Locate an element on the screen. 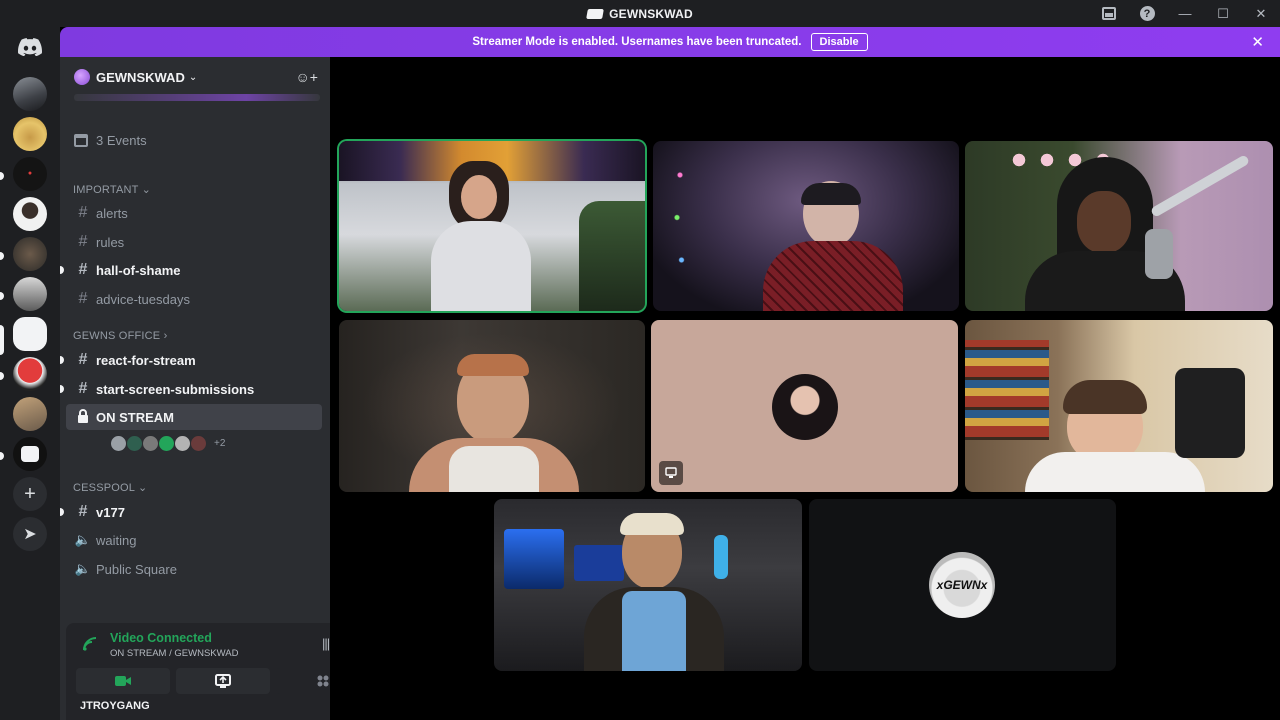 The width and height of the screenshot is (1280, 720). voice-location: ON STREAM / GEWNSKWAD is located at coordinates (174, 653).